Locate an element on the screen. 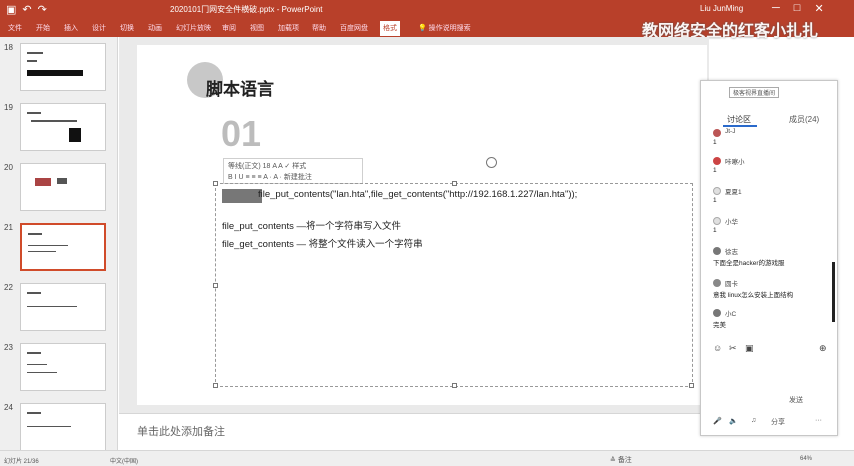 The height and width of the screenshot is (466, 854). close-button: ✕ is located at coordinates (818, 8).